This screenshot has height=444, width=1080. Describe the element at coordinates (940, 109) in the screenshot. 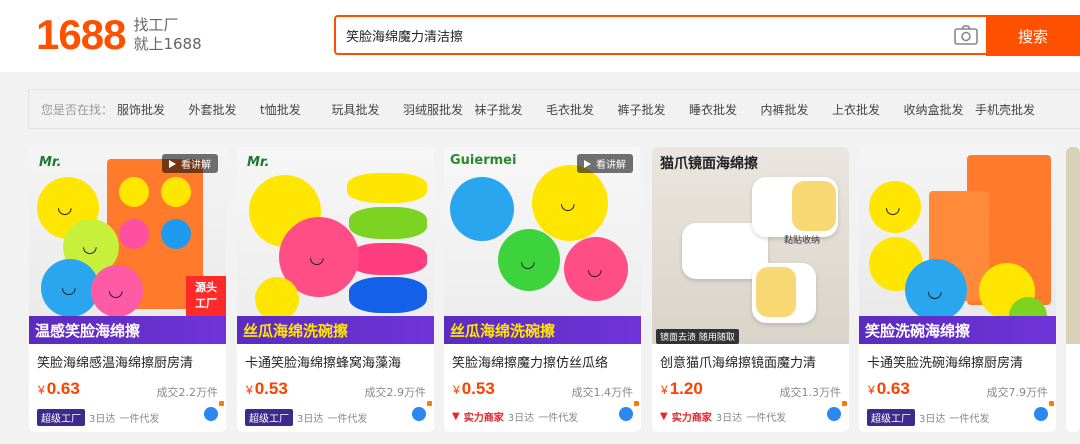

I see `suggestion-item: 收纳盒批发` at that location.